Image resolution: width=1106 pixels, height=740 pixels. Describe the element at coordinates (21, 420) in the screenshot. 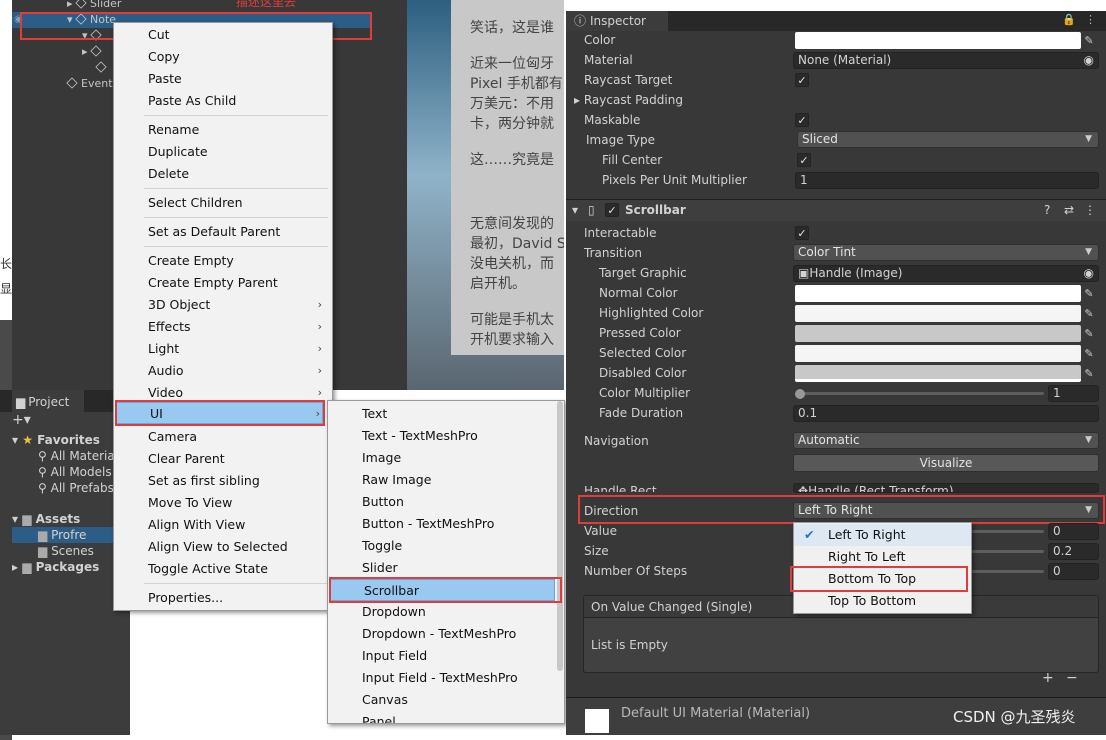

I see `create-button: +▾` at that location.